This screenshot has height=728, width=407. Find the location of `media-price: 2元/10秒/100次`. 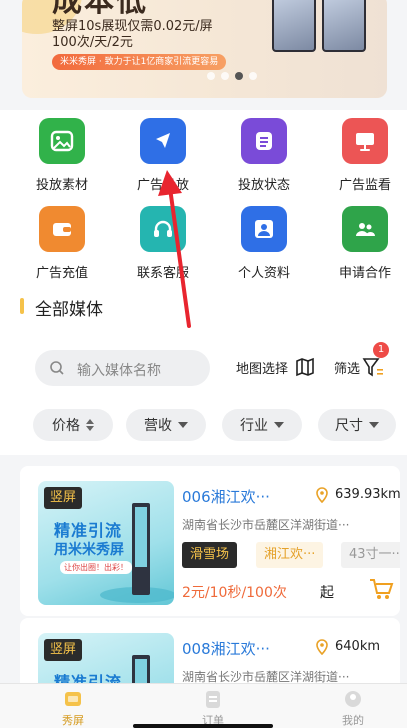

media-price: 2元/10秒/100次 is located at coordinates (234, 593).